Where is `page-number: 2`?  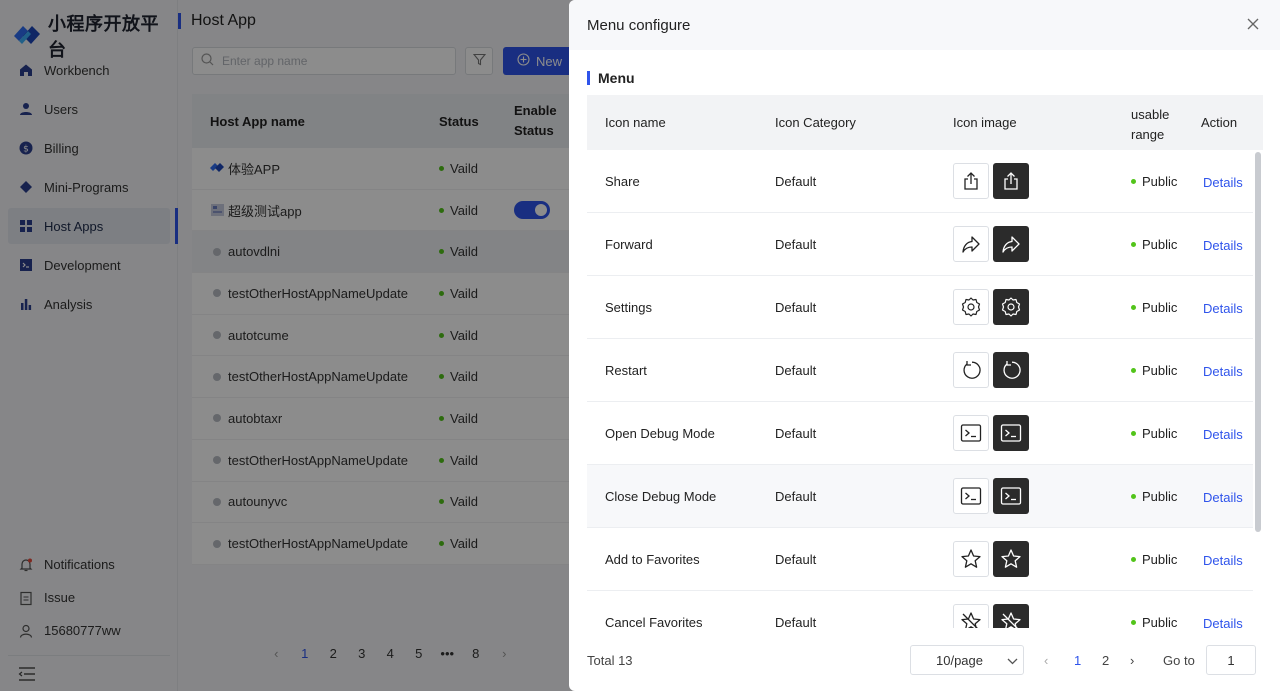 page-number: 2 is located at coordinates (1105, 660).